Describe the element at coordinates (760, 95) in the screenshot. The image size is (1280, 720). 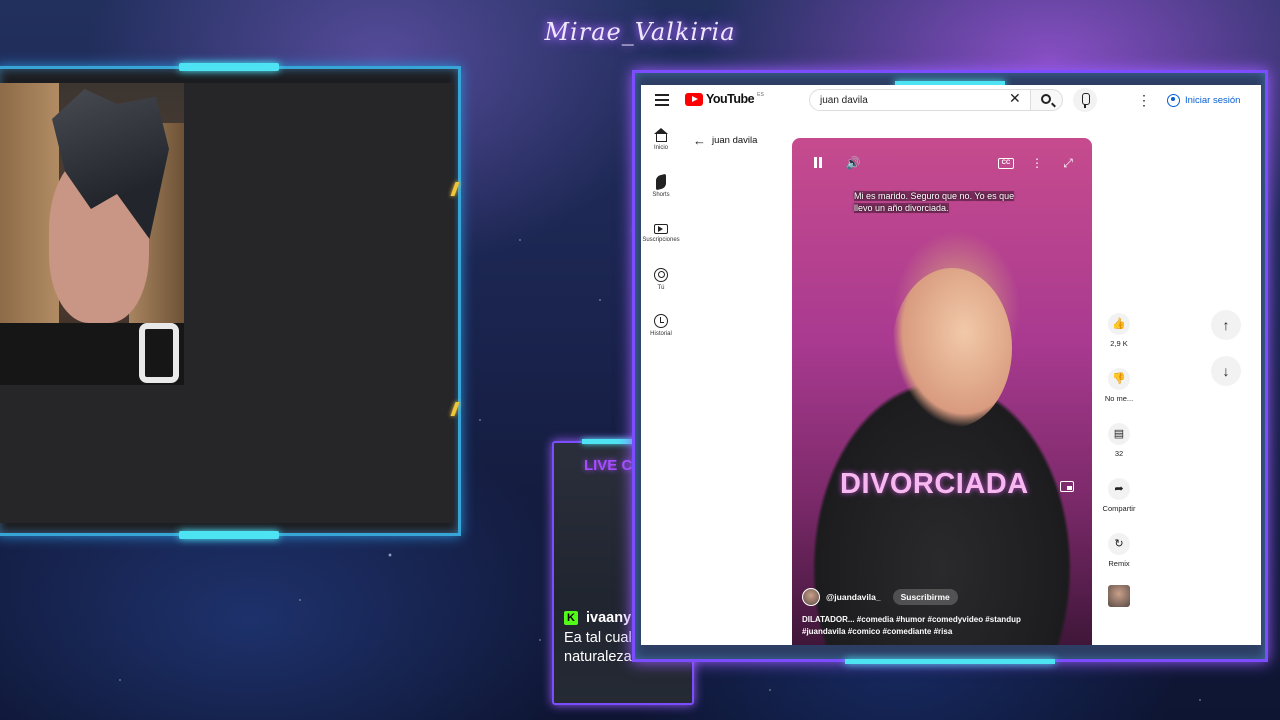
I see `country-code: ES` at that location.